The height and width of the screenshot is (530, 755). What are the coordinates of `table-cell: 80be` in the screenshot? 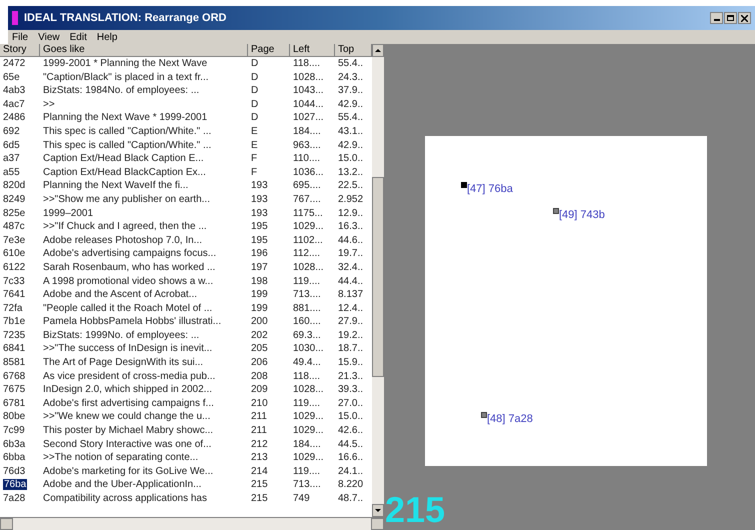 It's located at (14, 416).